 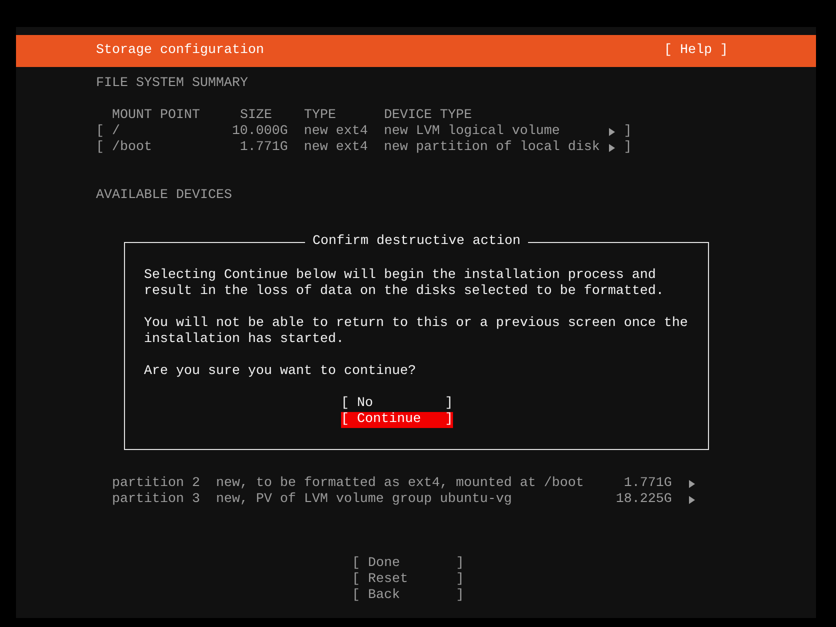 What do you see at coordinates (180, 51) in the screenshot?
I see `screen-title: Storage configuration` at bounding box center [180, 51].